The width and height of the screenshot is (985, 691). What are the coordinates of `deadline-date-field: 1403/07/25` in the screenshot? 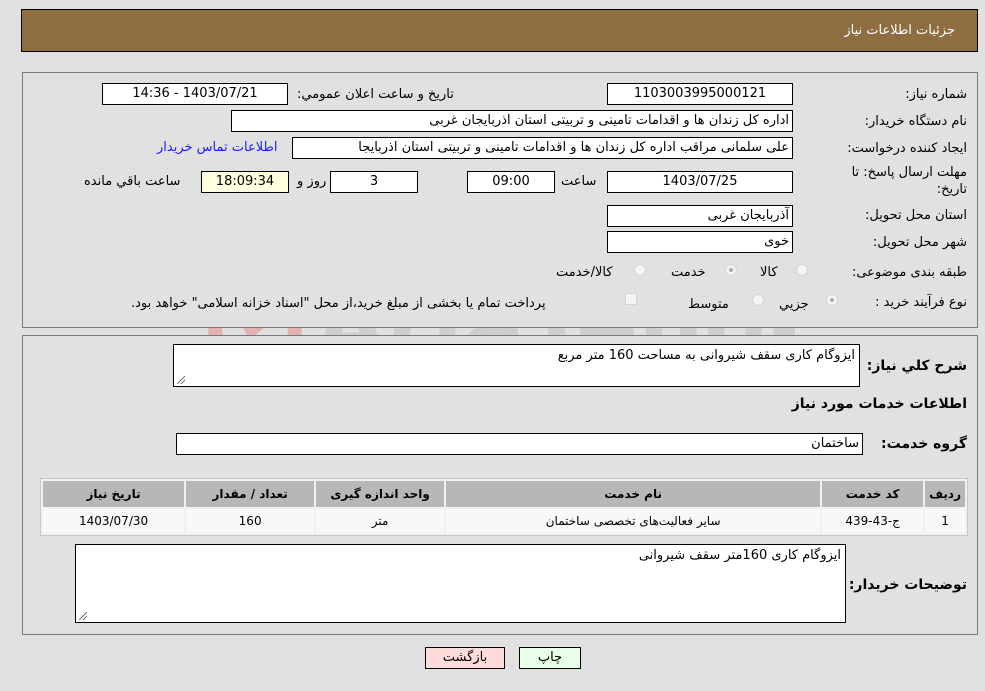 It's located at (700, 182).